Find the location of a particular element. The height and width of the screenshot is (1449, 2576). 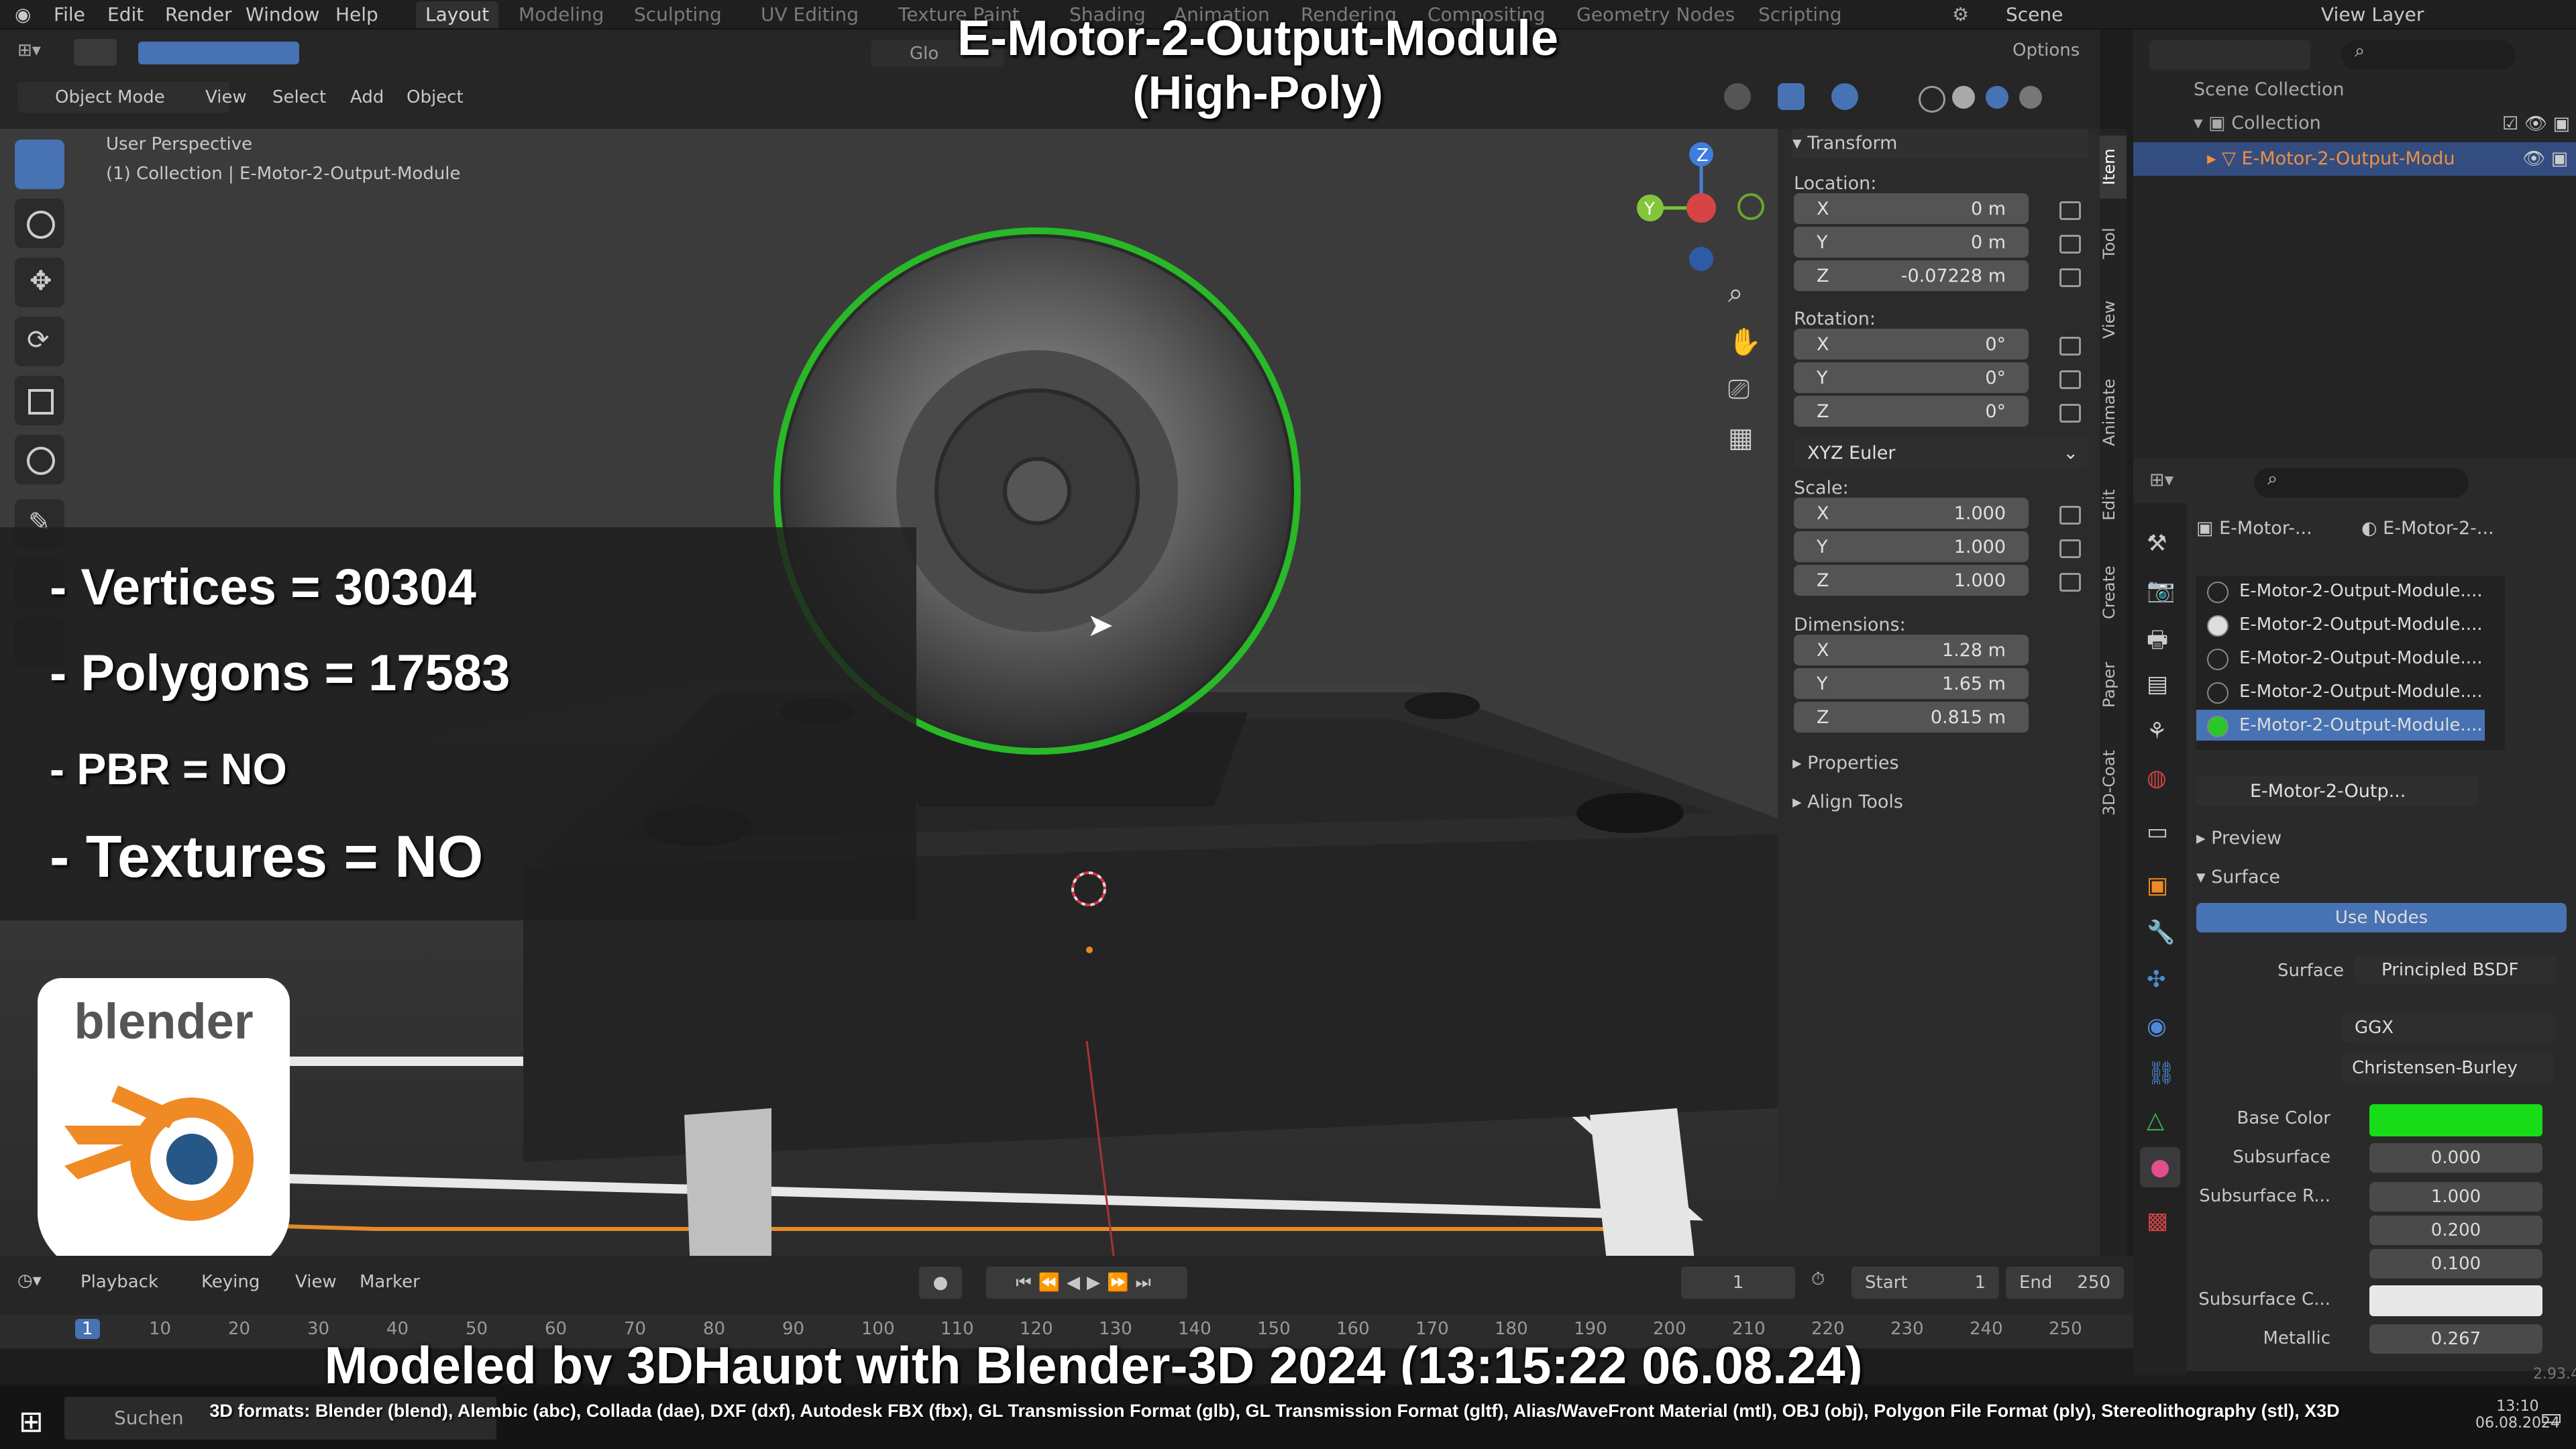

tool-tab-icon: ⚒ is located at coordinates (2157, 543).